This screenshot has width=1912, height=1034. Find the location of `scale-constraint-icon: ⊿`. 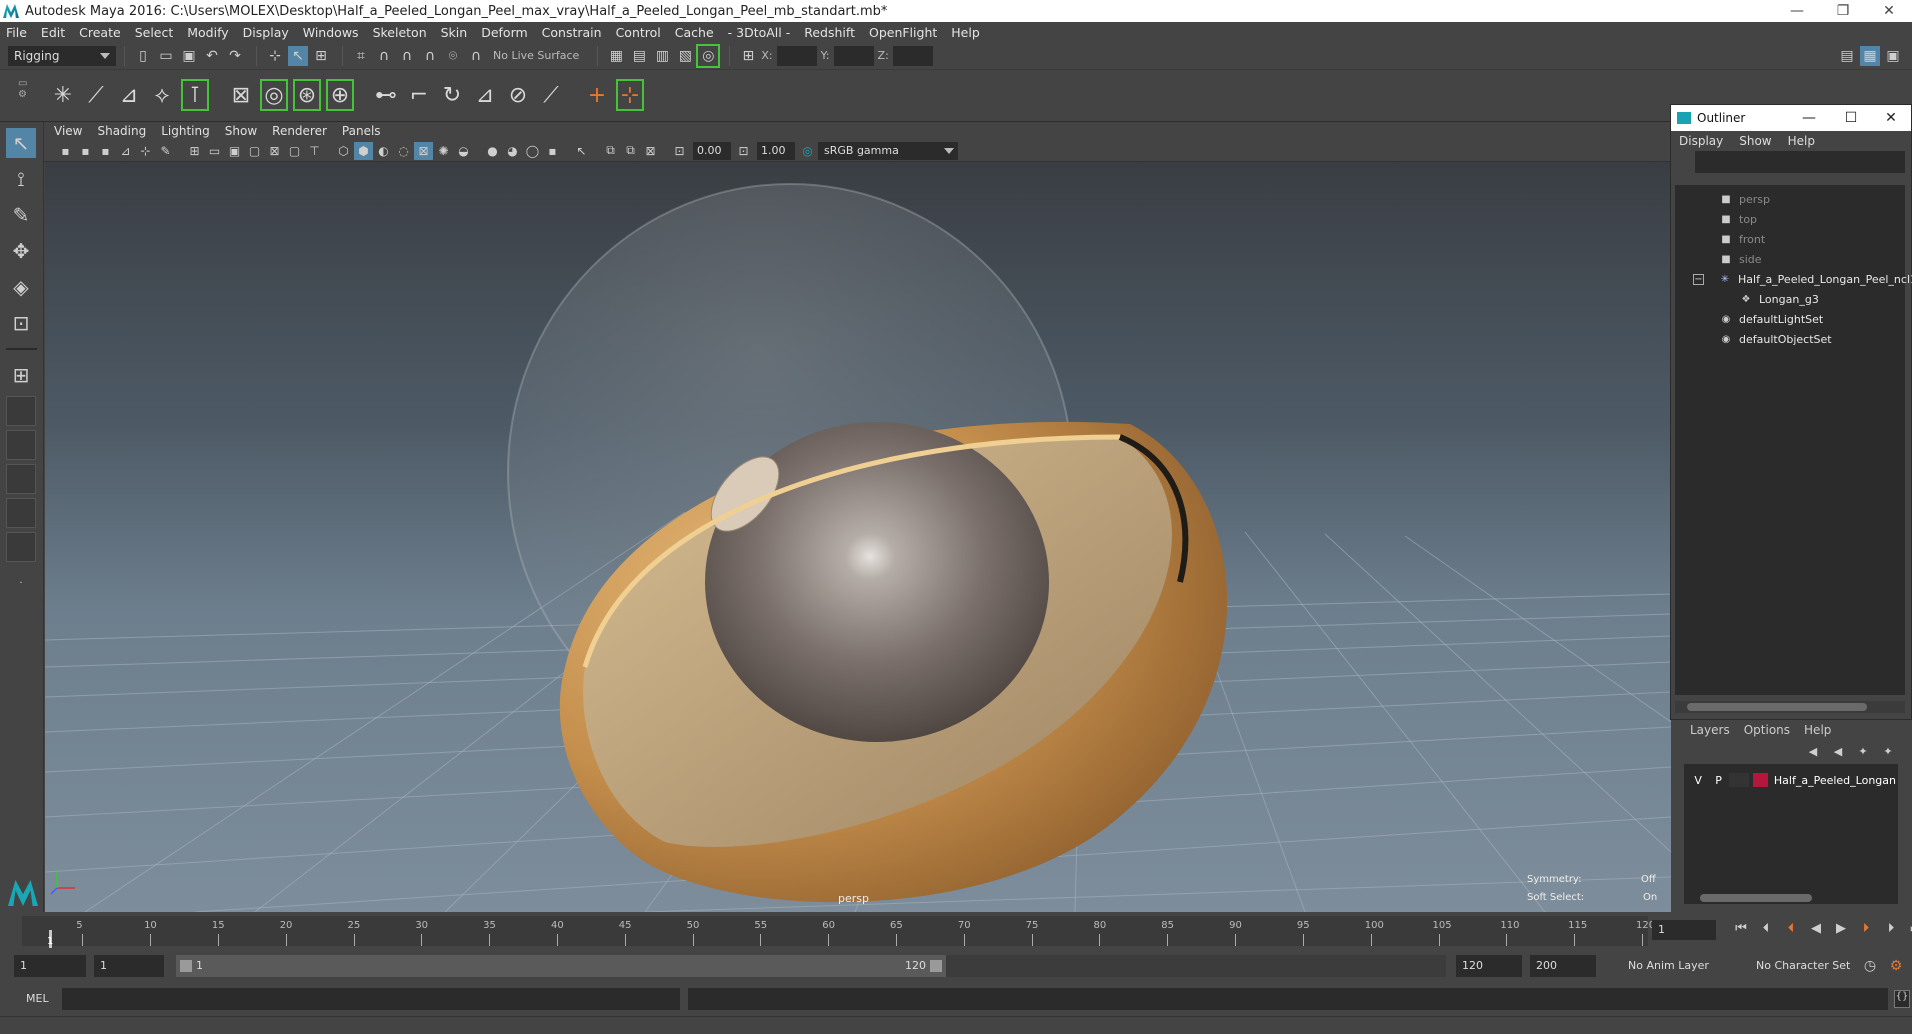

scale-constraint-icon: ⊿ is located at coordinates (485, 95).